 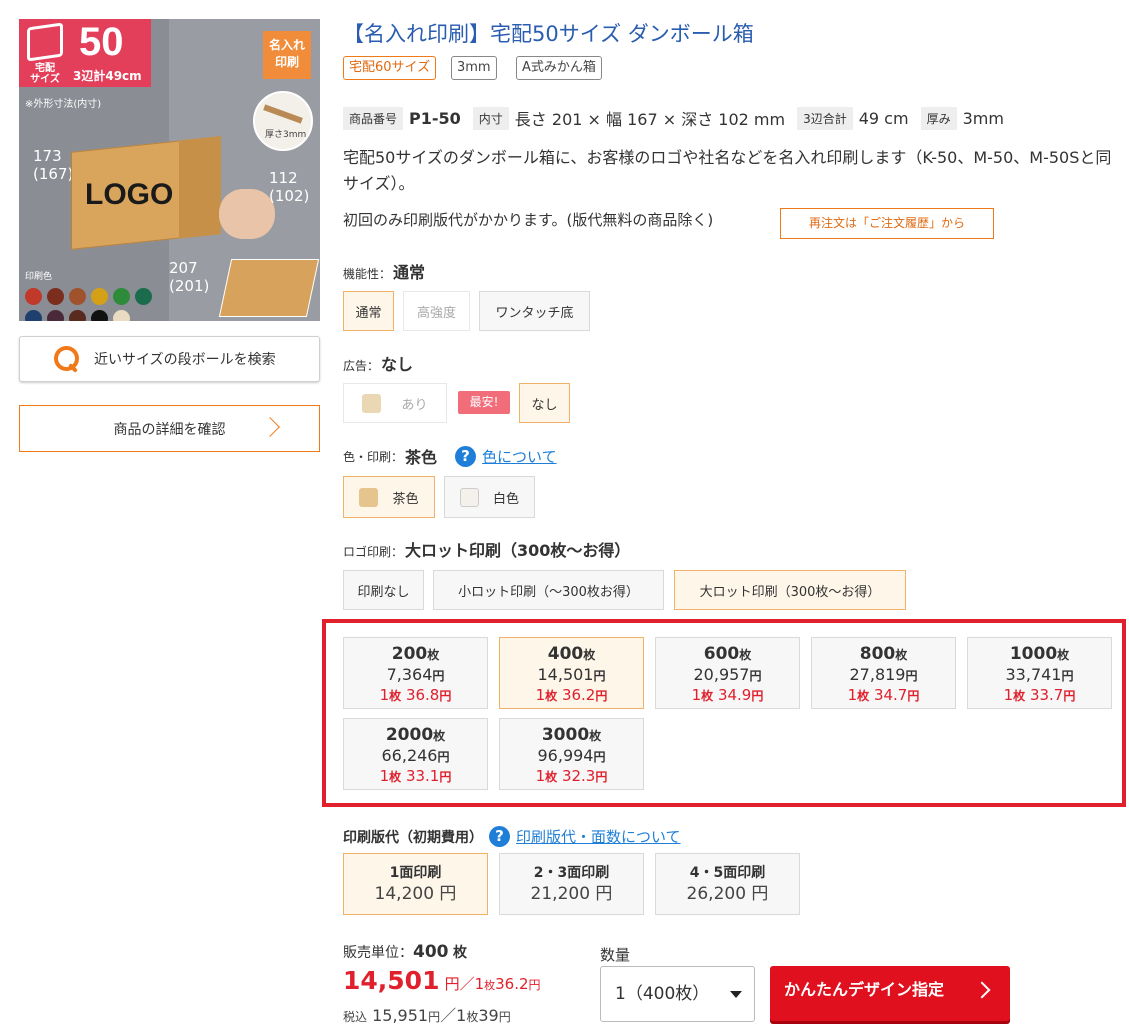 What do you see at coordinates (397, 364) in the screenshot?
I see `ad-selected-value: なし` at bounding box center [397, 364].